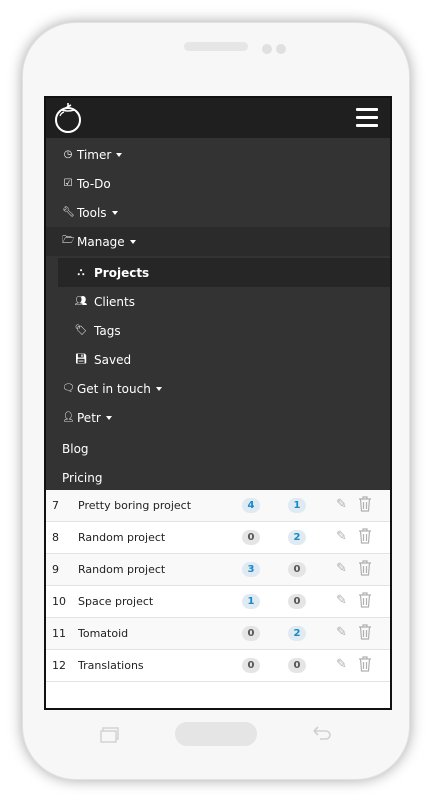  I want to click on nav-item-get-in-touch: 🗨︎ Get in touch, so click(218, 388).